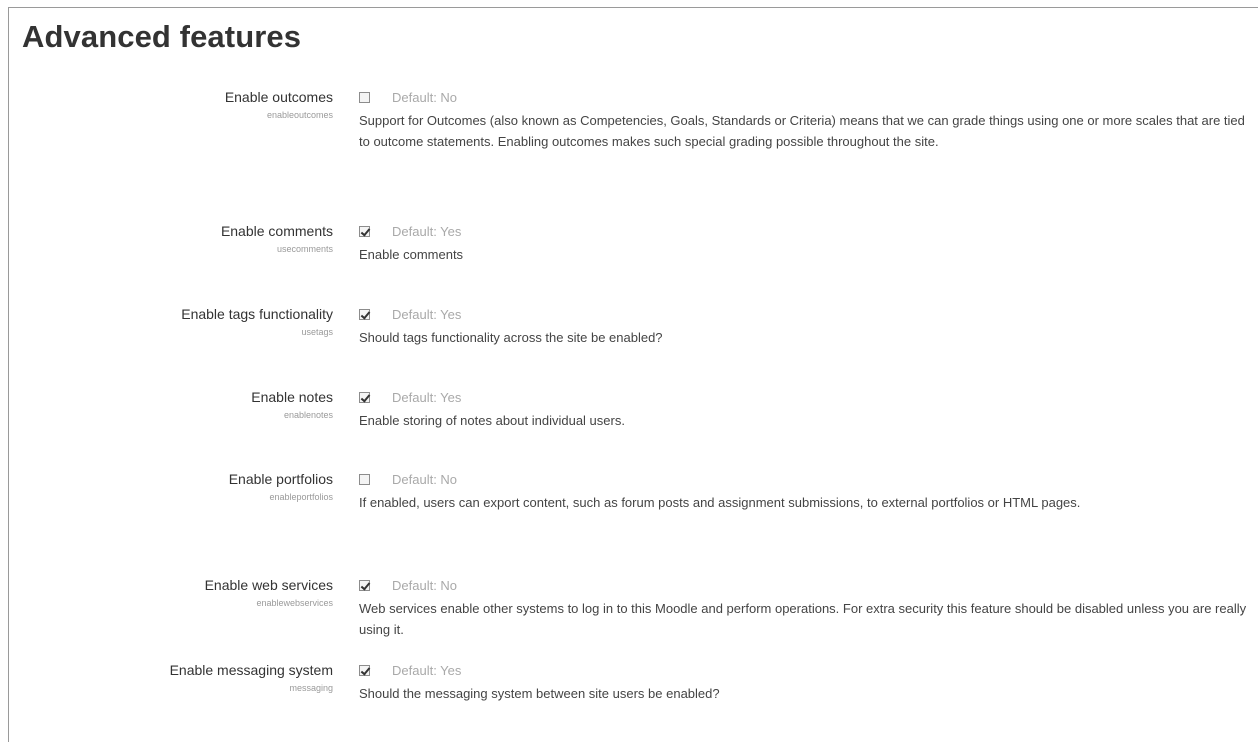 The image size is (1258, 742). What do you see at coordinates (278, 97) in the screenshot?
I see `setting-label: Enable outcomes` at bounding box center [278, 97].